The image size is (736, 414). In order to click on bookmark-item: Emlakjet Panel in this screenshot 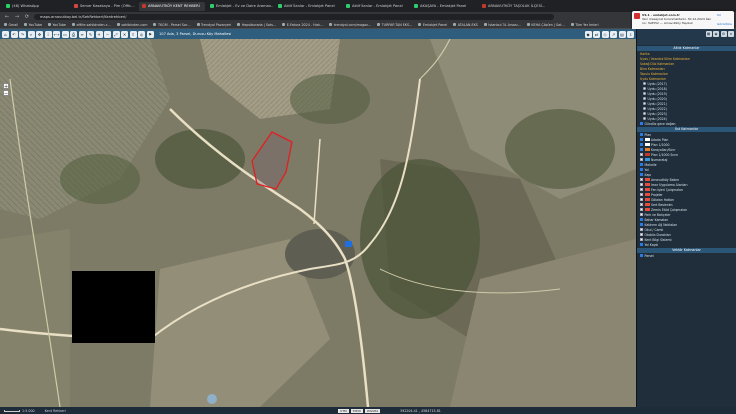, I will do `click(432, 25)`.